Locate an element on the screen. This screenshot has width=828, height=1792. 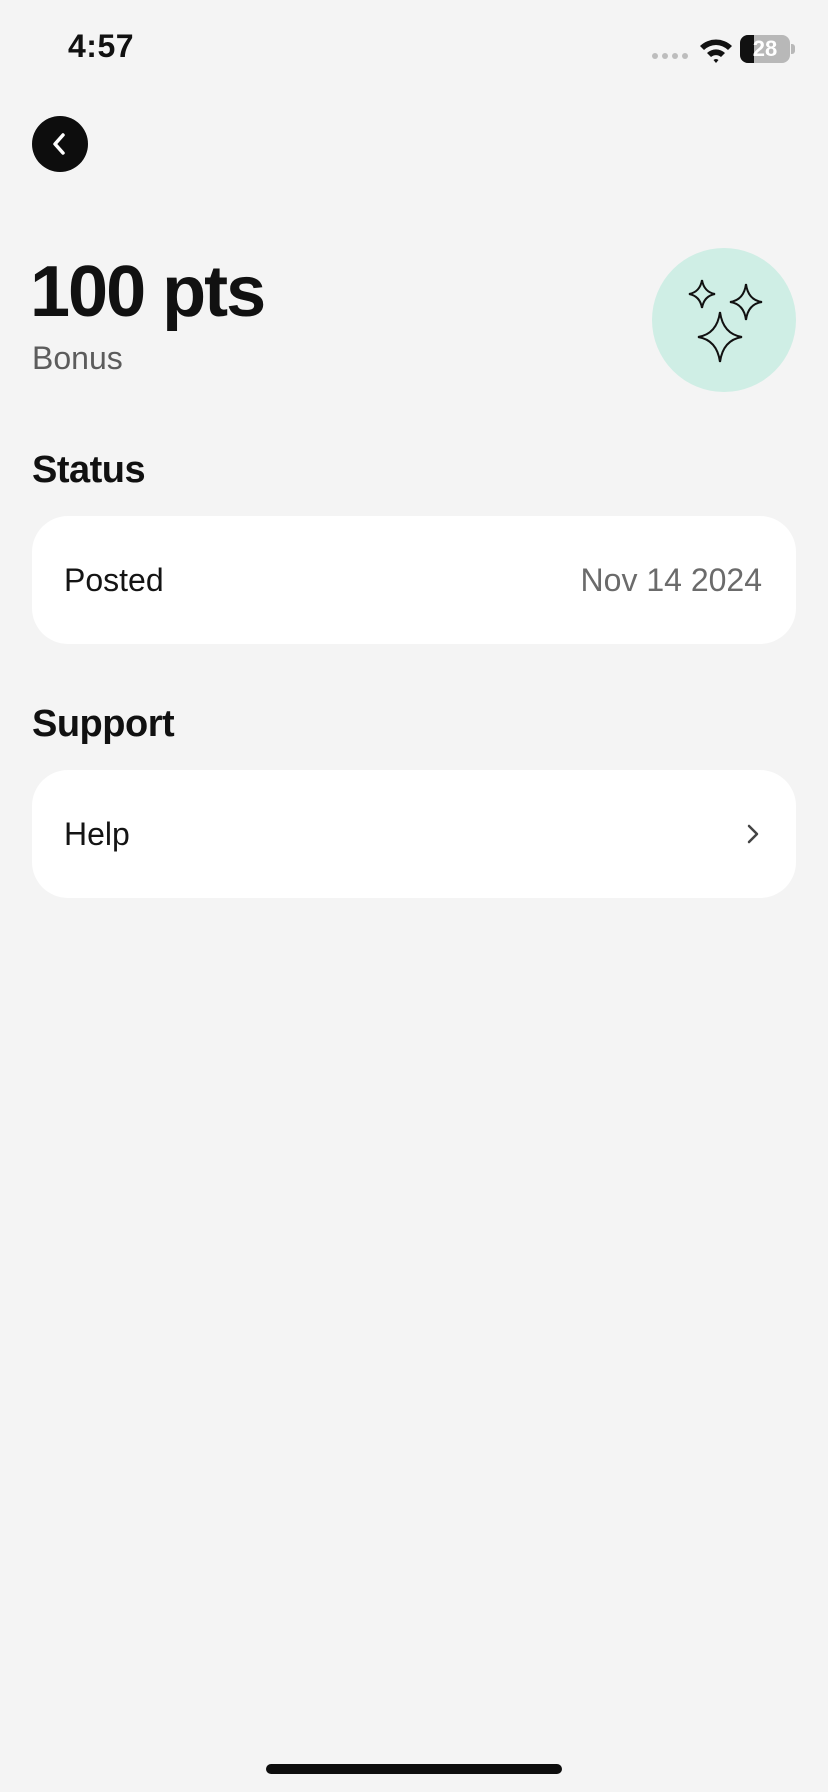
sparkles-icon is located at coordinates (725, 321).